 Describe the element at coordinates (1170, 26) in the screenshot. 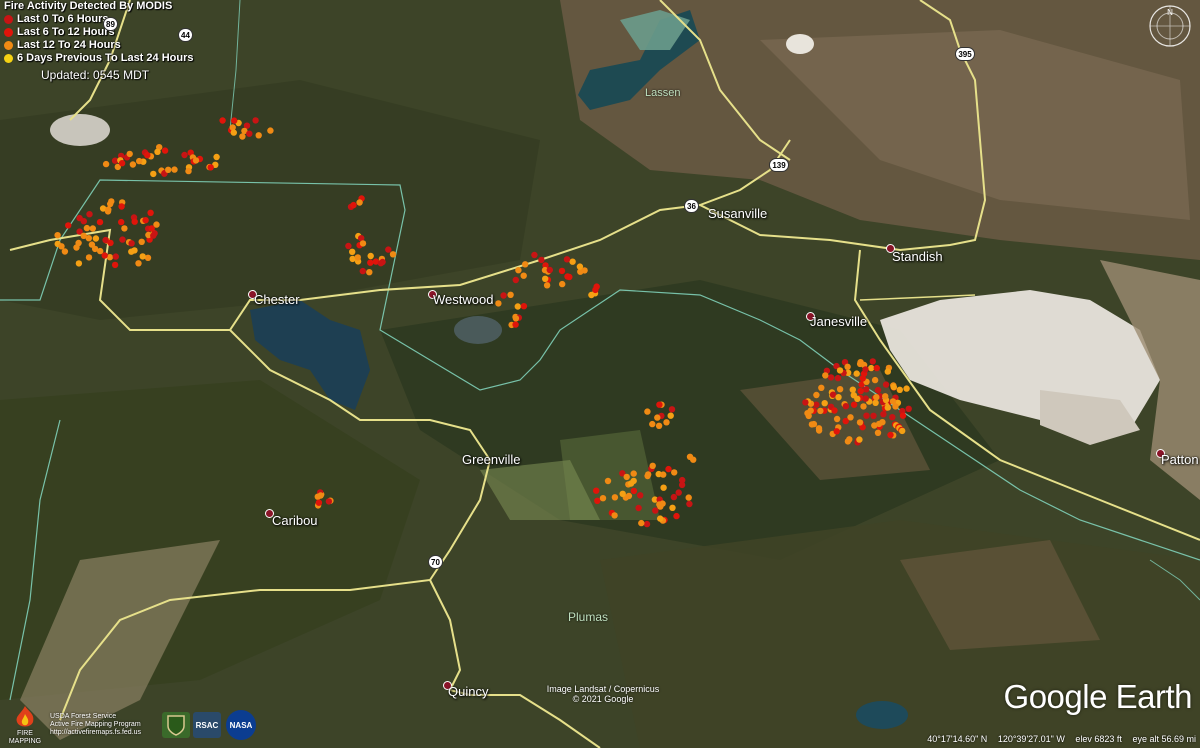

I see `compass-icon: N` at that location.